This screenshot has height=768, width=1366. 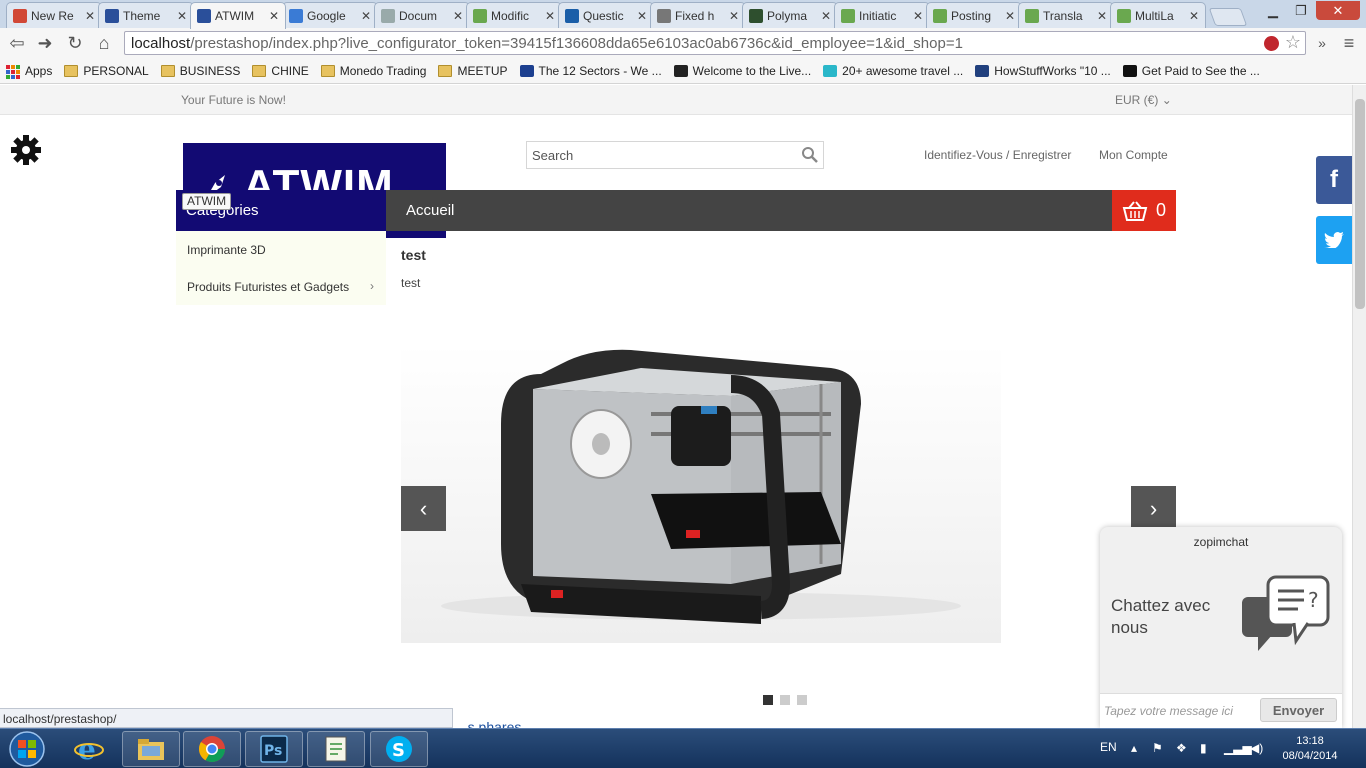 What do you see at coordinates (336, 749) in the screenshot?
I see `notepad-plus-icon` at bounding box center [336, 749].